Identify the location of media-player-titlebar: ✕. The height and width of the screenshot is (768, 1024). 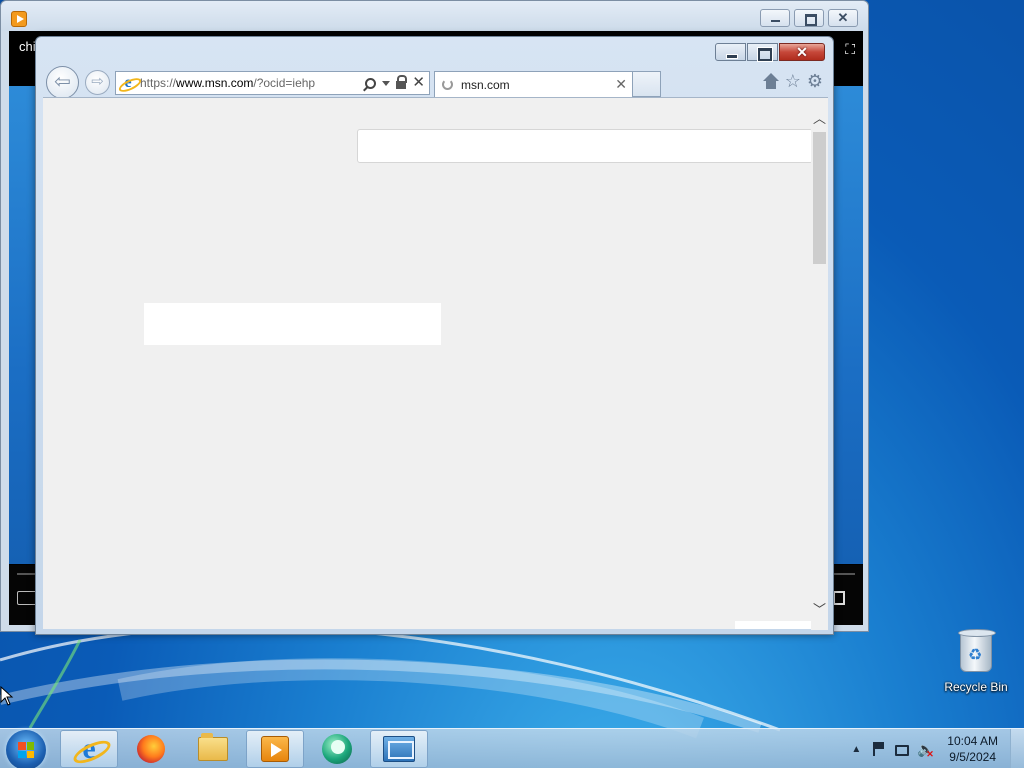
(434, 16).